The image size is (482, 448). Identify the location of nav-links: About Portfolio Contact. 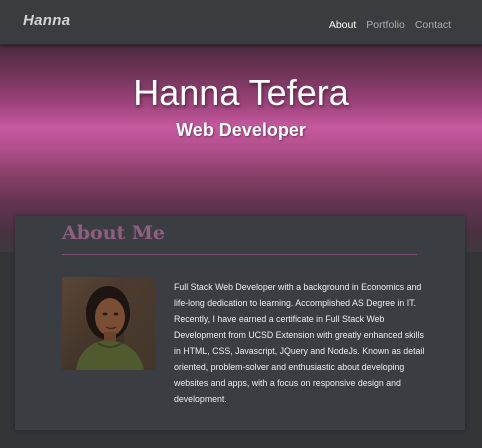
(390, 25).